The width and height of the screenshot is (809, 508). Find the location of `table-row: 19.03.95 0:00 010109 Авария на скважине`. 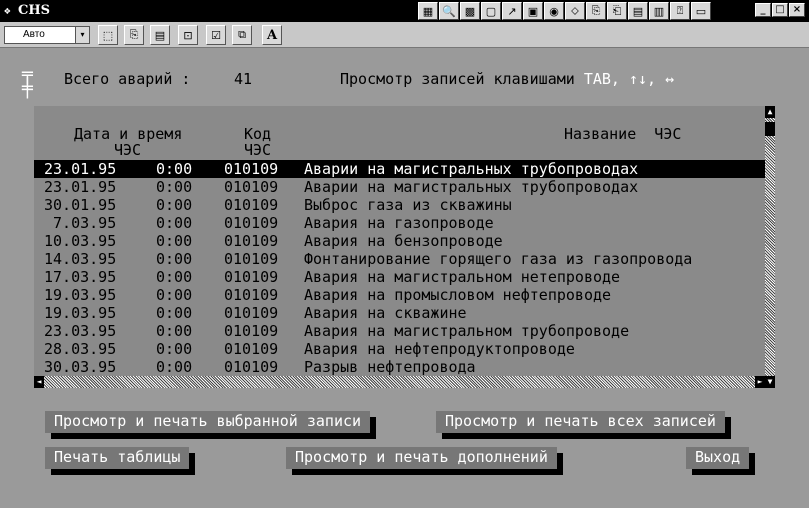

table-row: 19.03.95 0:00 010109 Авария на скважине is located at coordinates (399, 313).